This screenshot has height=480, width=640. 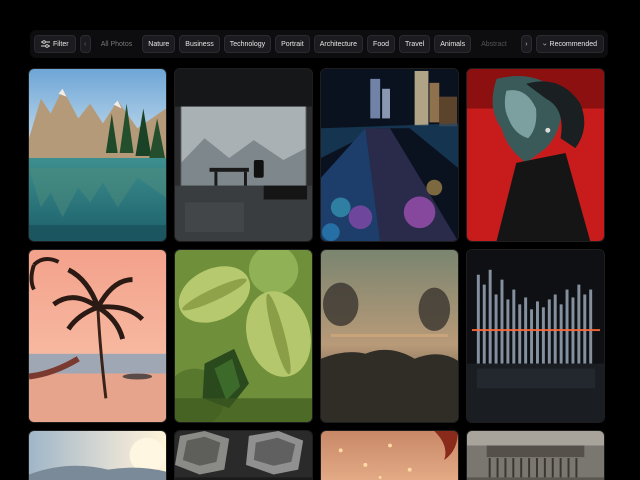 I want to click on gallery-image-glass-waveform, so click(x=535, y=336).